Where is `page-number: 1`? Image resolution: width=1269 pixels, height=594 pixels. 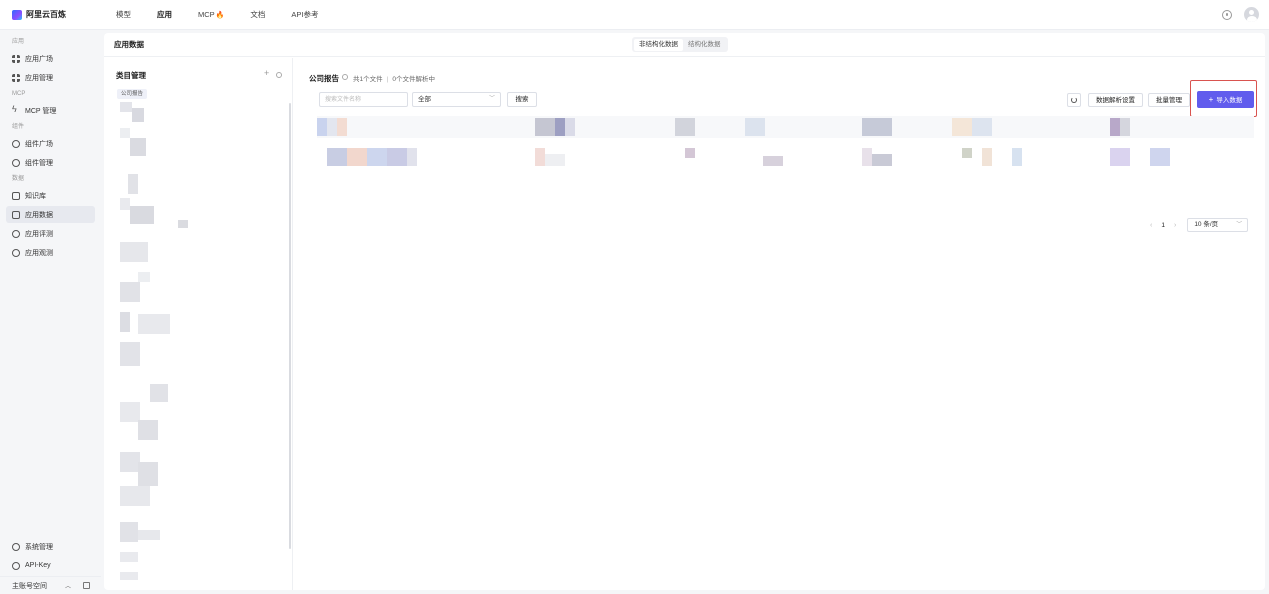
page-number: 1 is located at coordinates (1163, 225).